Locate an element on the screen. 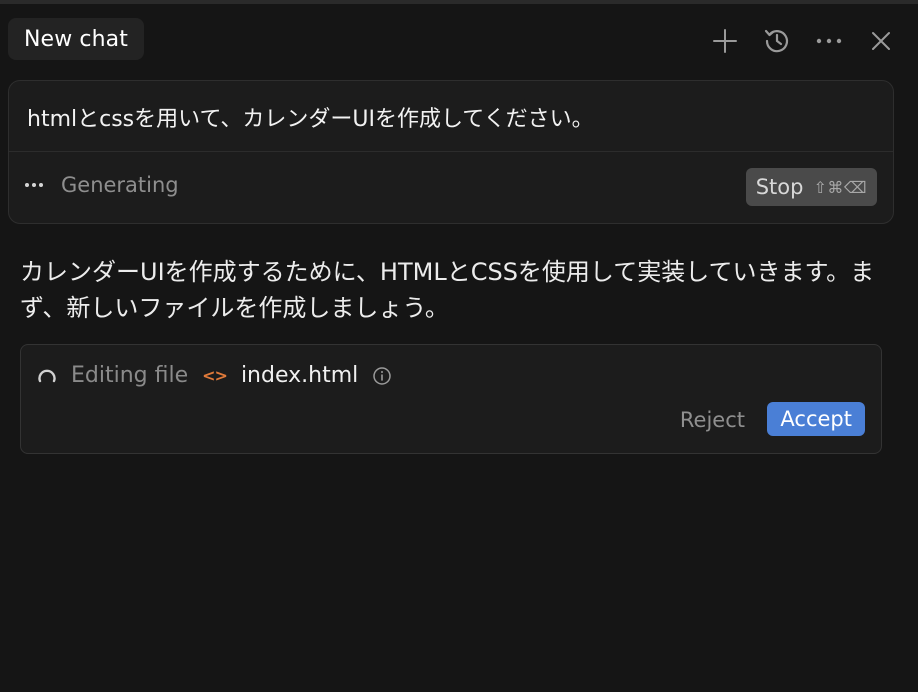 The height and width of the screenshot is (692, 918). stop-shortcut: ⇧⌘⌫ is located at coordinates (840, 187).